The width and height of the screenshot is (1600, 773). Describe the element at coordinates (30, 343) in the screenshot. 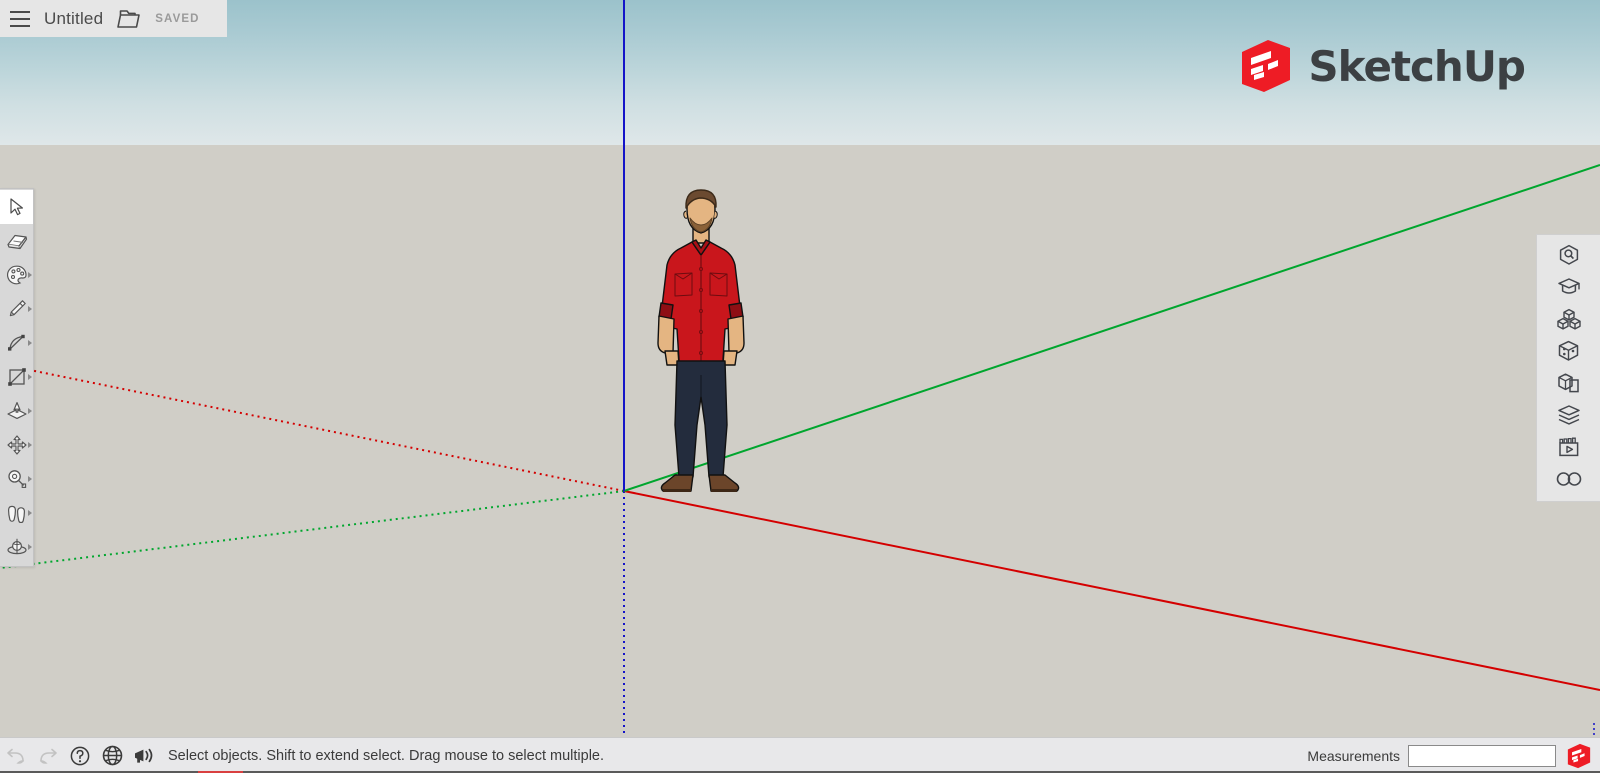

I see `arc-flyout-arrow` at that location.